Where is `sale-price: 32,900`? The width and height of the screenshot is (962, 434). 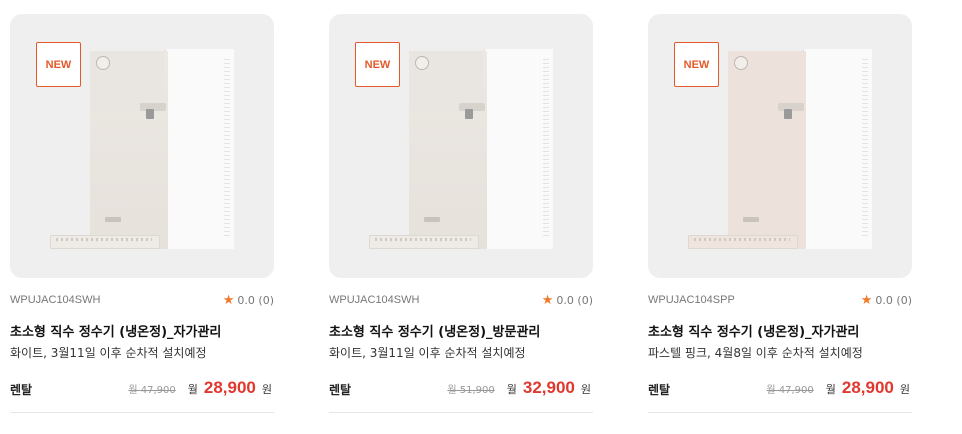
sale-price: 32,900 is located at coordinates (548, 387).